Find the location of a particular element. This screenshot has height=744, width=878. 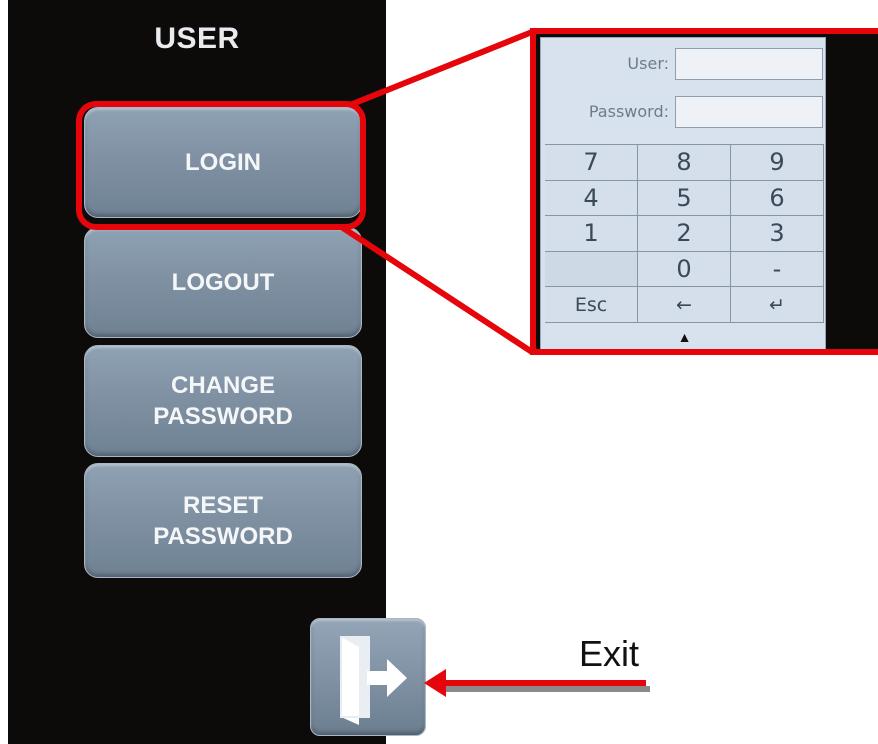

user-row: User: is located at coordinates (684, 66).